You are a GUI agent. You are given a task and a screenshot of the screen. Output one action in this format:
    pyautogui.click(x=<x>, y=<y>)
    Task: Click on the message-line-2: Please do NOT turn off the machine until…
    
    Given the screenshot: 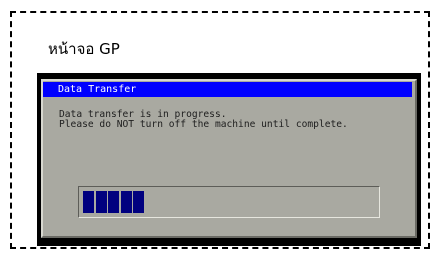 What is the action you would take?
    pyautogui.click(x=203, y=124)
    